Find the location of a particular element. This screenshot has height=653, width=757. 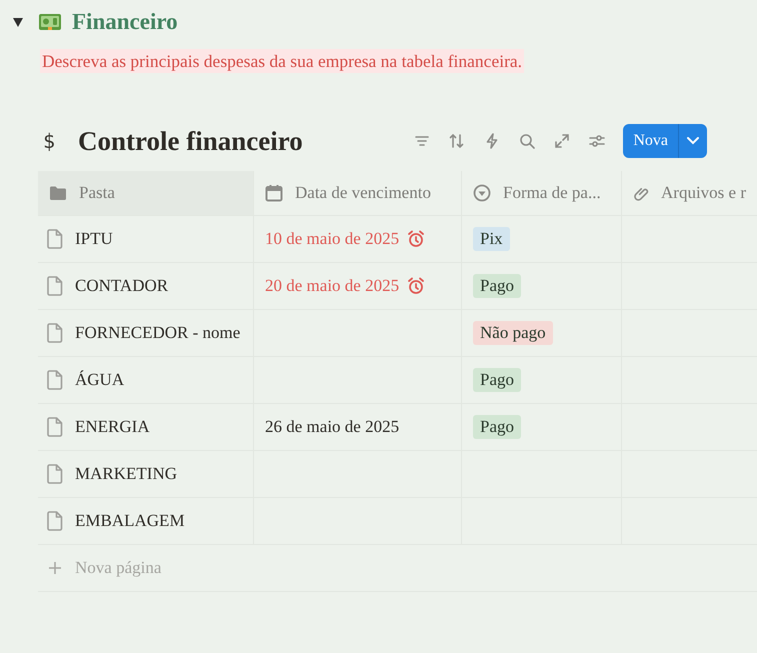

folder-icon is located at coordinates (58, 193).